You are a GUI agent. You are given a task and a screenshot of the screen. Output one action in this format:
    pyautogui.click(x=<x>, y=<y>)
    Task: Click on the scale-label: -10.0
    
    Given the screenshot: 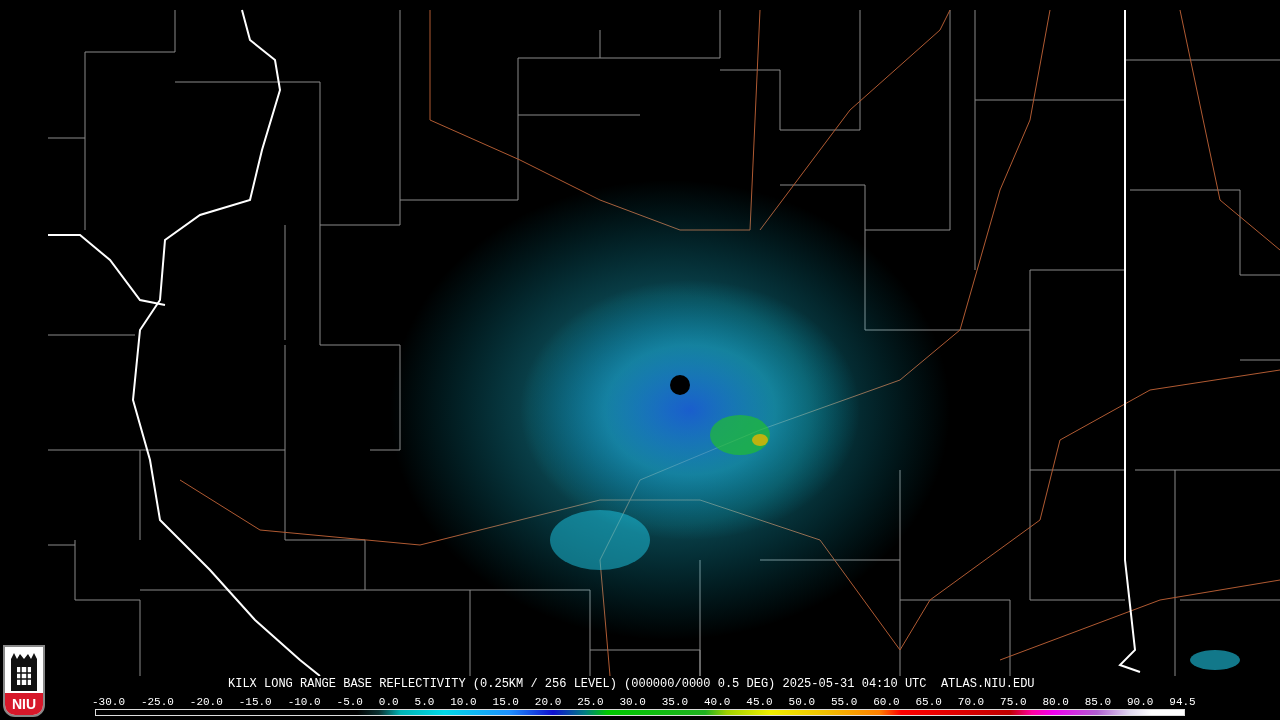 What is the action you would take?
    pyautogui.click(x=304, y=702)
    